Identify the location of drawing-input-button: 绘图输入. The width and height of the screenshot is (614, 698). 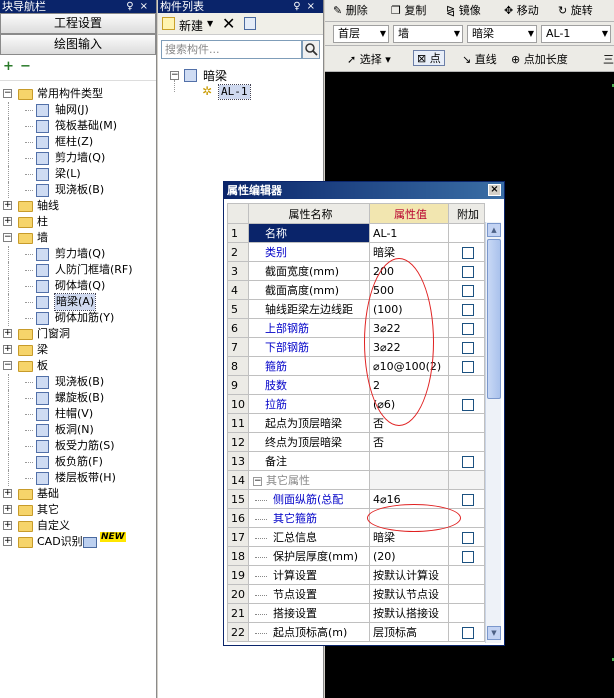
(78, 44).